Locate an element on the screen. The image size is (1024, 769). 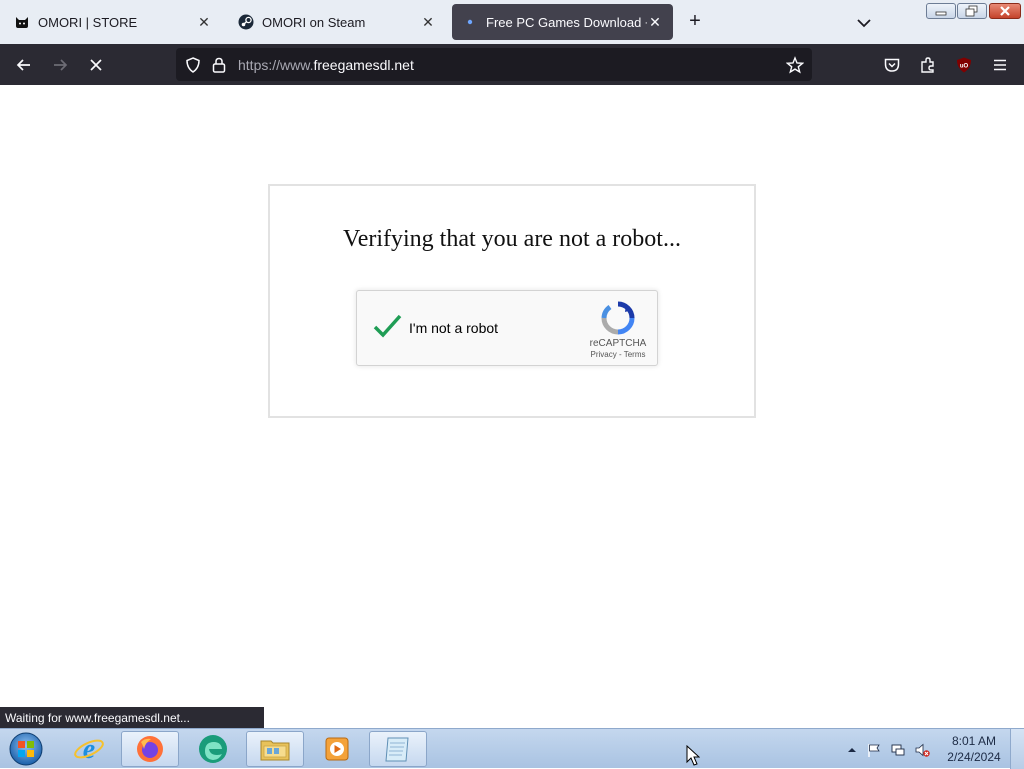
minimize-icon is located at coordinates (941, 13).